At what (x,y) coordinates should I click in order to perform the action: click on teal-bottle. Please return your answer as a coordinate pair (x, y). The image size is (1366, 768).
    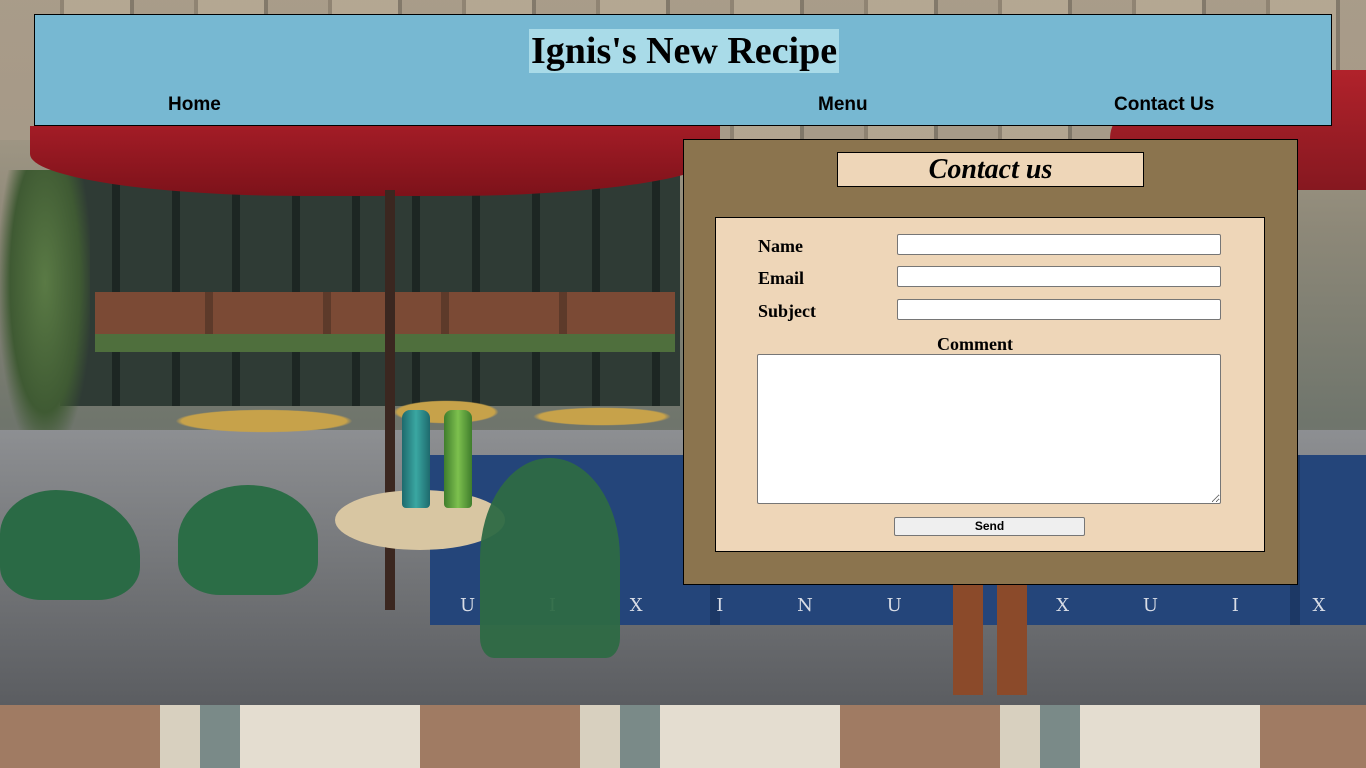
    Looking at the image, I should click on (416, 459).